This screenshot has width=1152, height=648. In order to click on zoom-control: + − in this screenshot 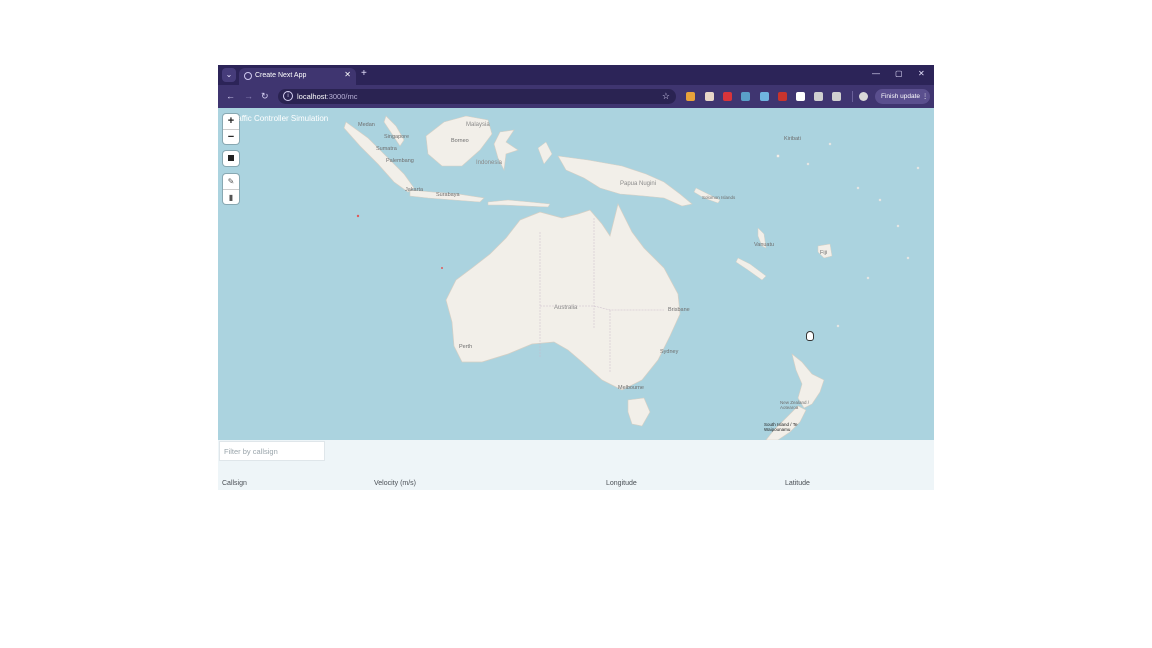, I will do `click(231, 129)`.